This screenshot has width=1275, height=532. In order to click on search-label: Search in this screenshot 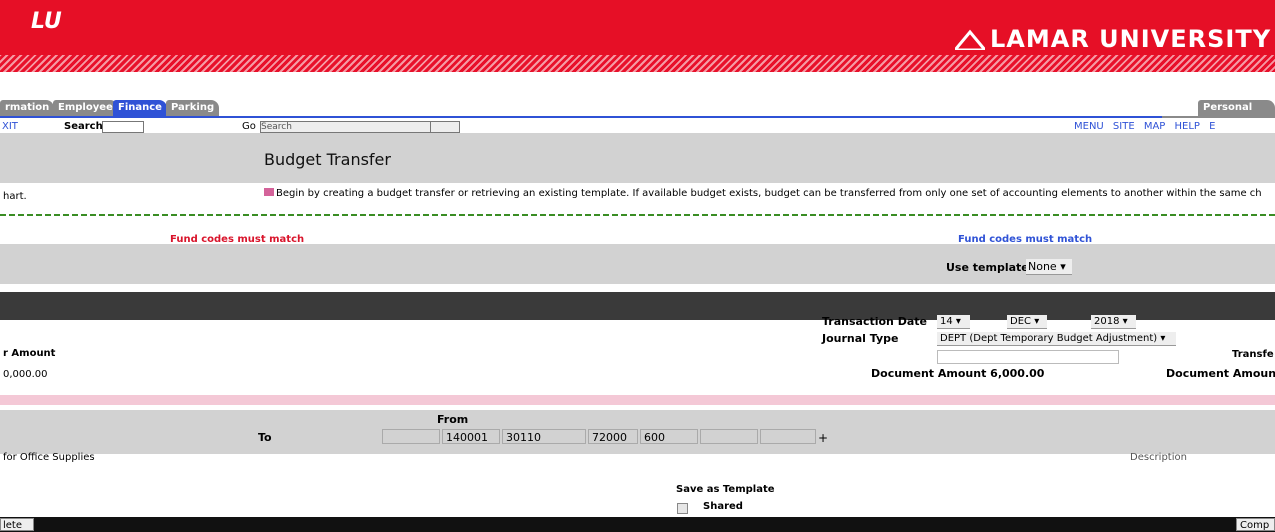, I will do `click(83, 126)`.